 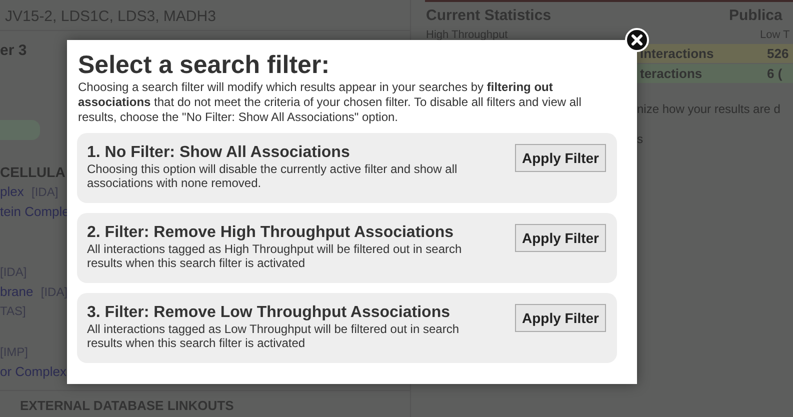 I want to click on filter-description: All interactions tagged as Low Throughput will be filtered out in search results when this search filter is activated, so click(x=273, y=336).